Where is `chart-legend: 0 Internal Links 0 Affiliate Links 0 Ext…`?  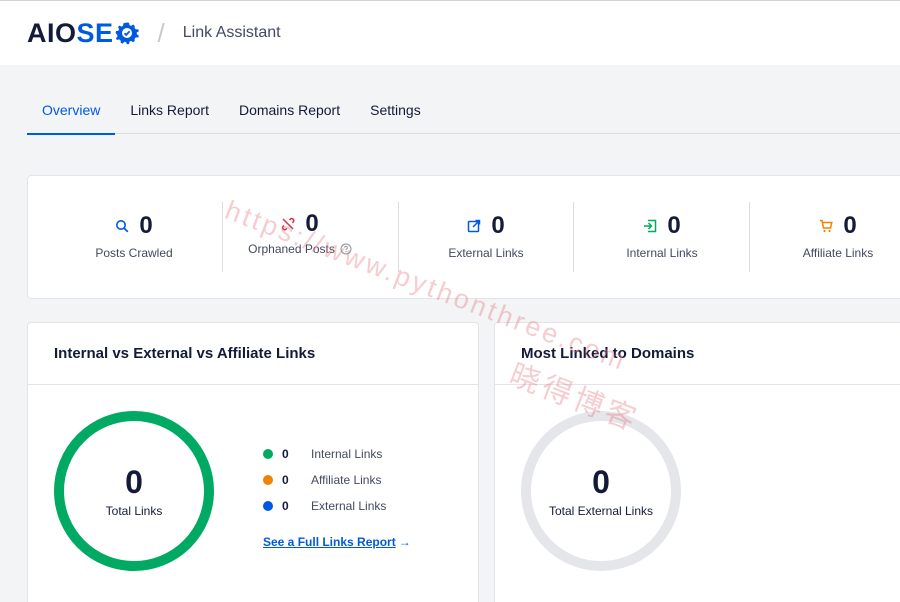 chart-legend: 0 Internal Links 0 Affiliate Links 0 Ext… is located at coordinates (324, 480).